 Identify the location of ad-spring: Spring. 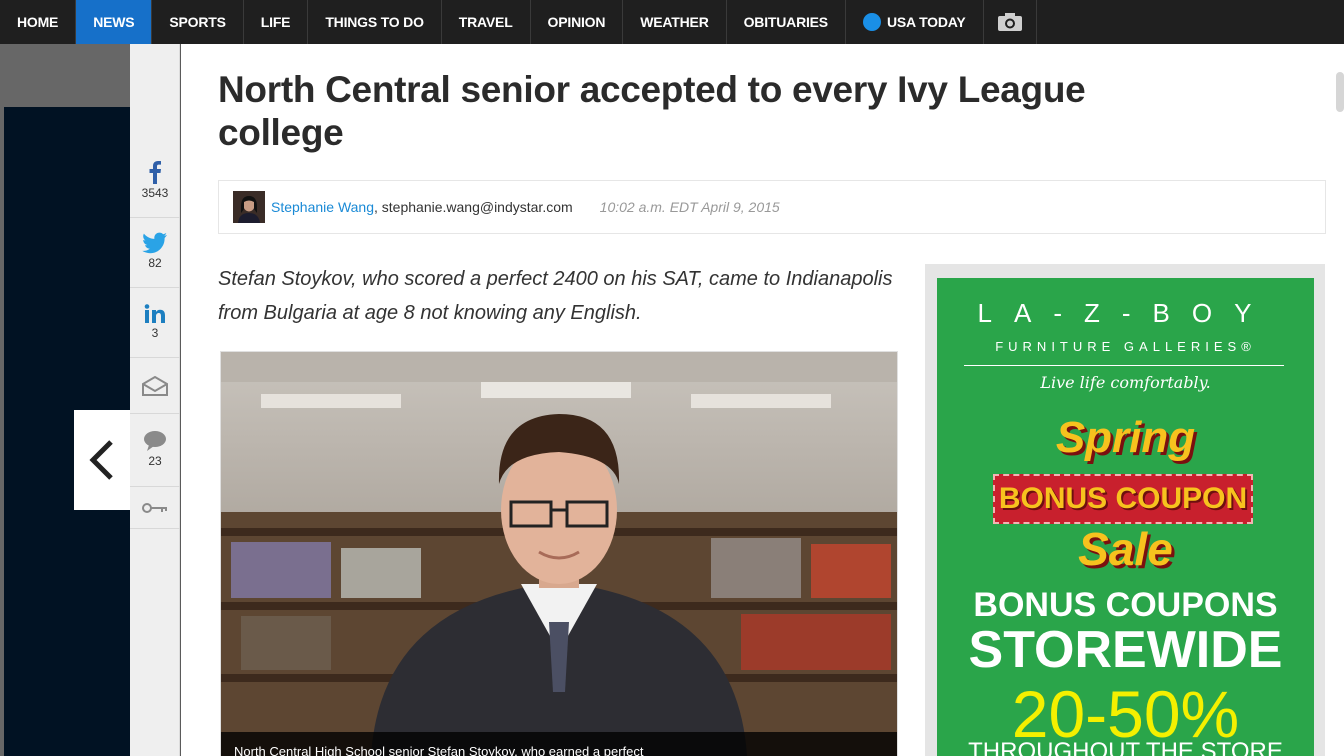
(1125, 437).